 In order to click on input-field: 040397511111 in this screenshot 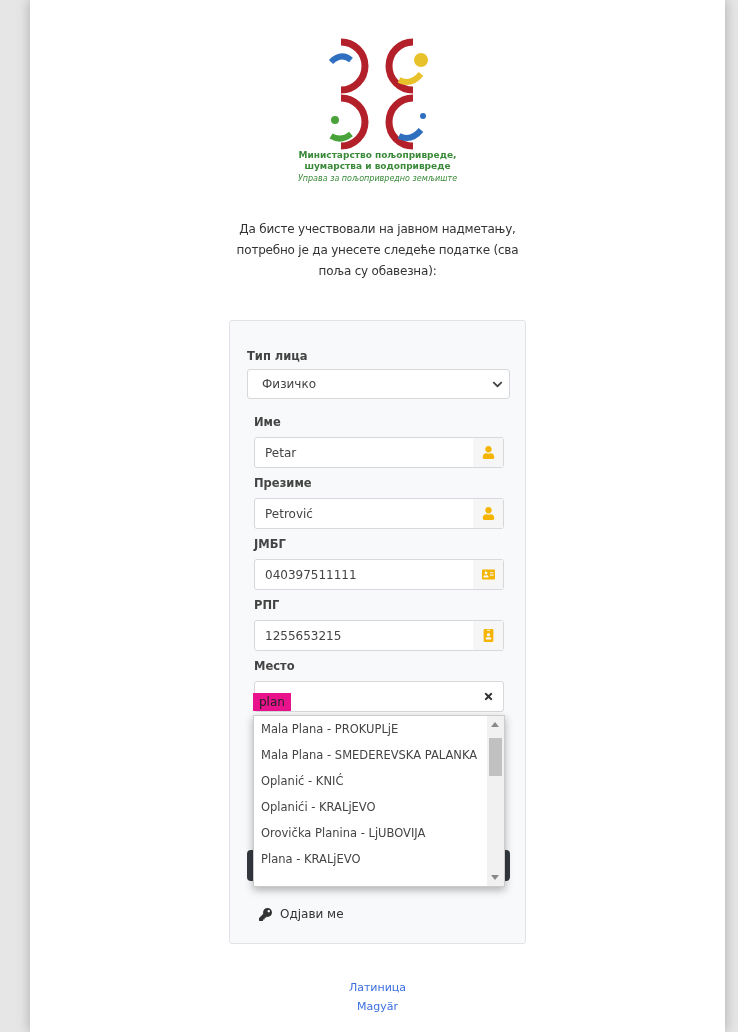, I will do `click(379, 574)`.